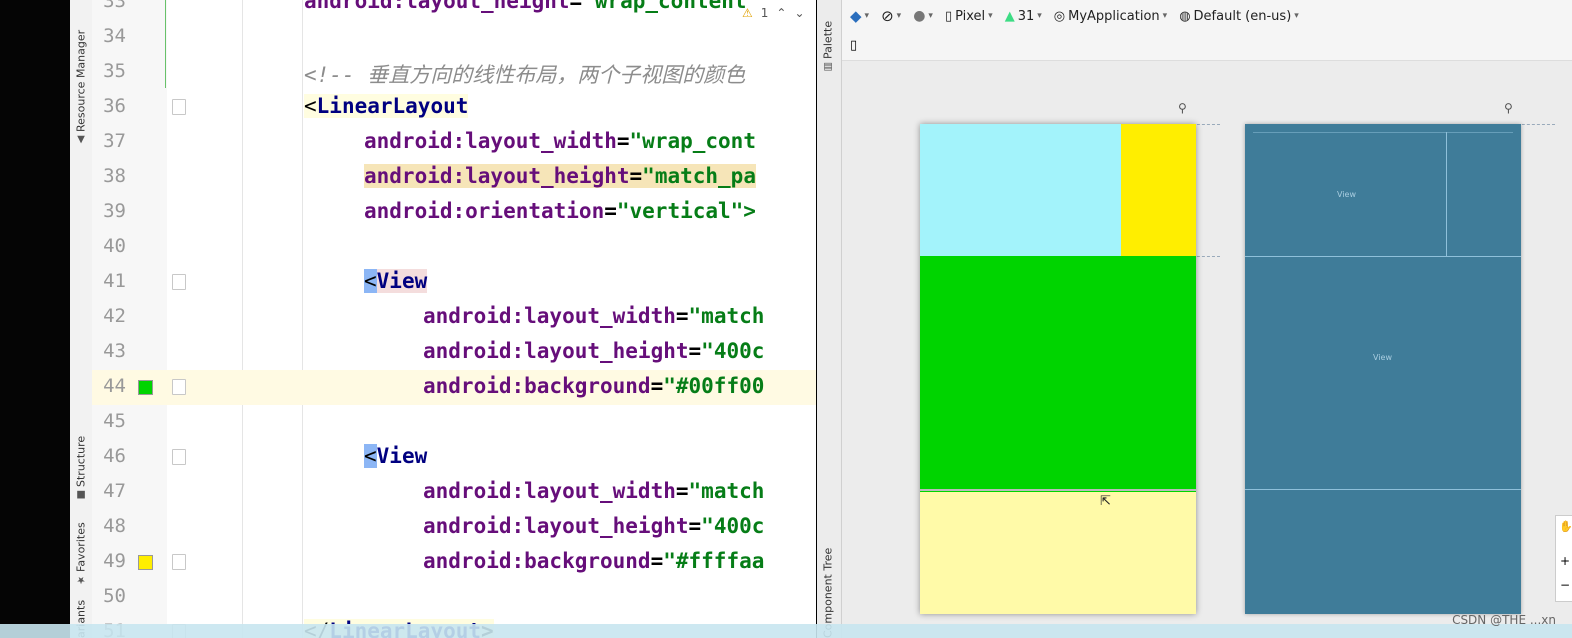 Image resolution: width=1572 pixels, height=638 pixels. What do you see at coordinates (1565, 526) in the screenshot?
I see `pan-icon: ✋` at bounding box center [1565, 526].